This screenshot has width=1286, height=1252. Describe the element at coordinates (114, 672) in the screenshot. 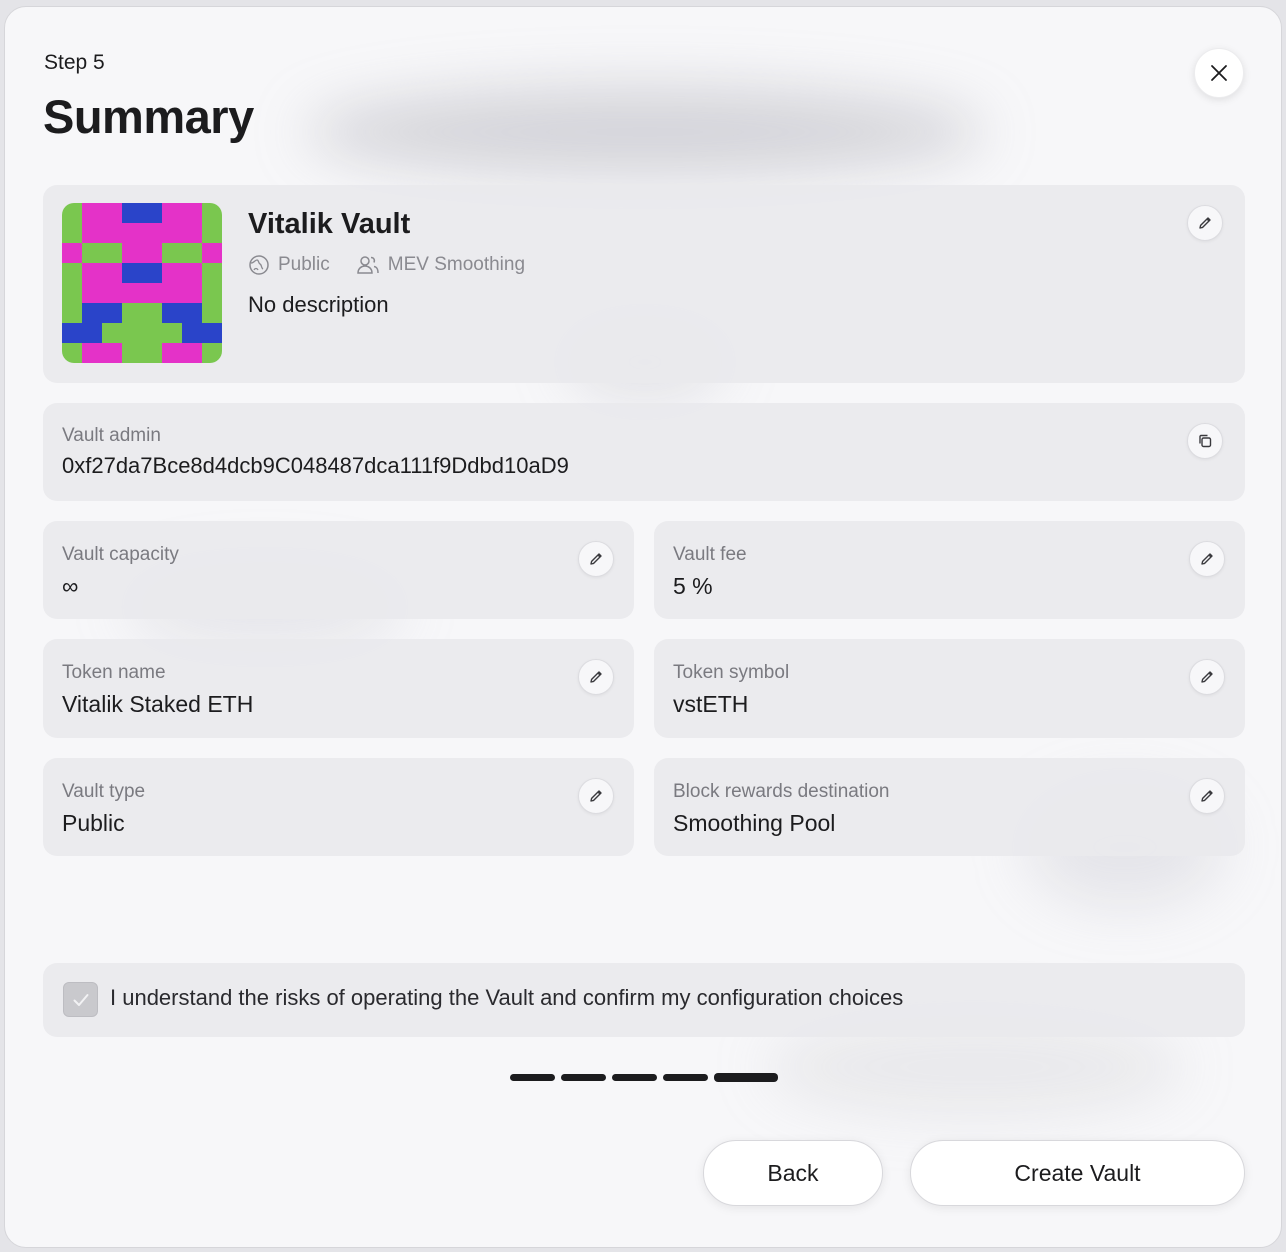

I see `token-name-label: Token name` at that location.